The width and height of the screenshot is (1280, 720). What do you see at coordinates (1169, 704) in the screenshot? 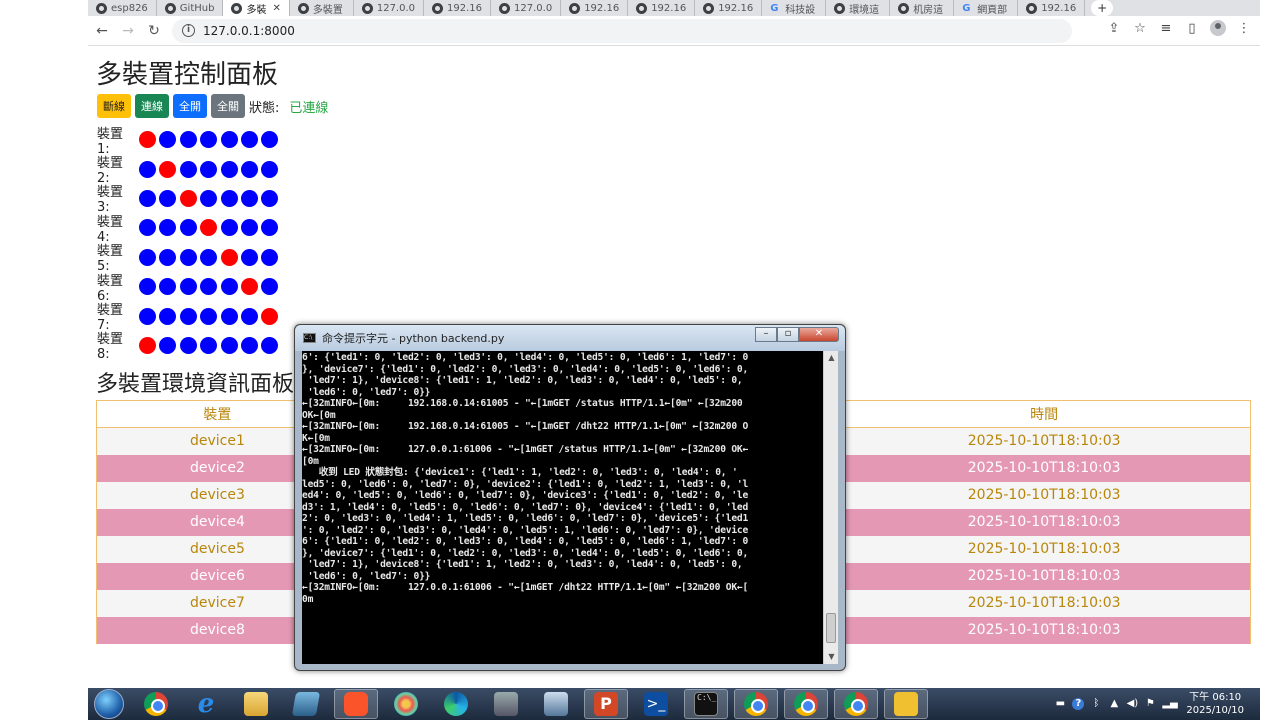
I see `signal-icon: ▂▄` at bounding box center [1169, 704].